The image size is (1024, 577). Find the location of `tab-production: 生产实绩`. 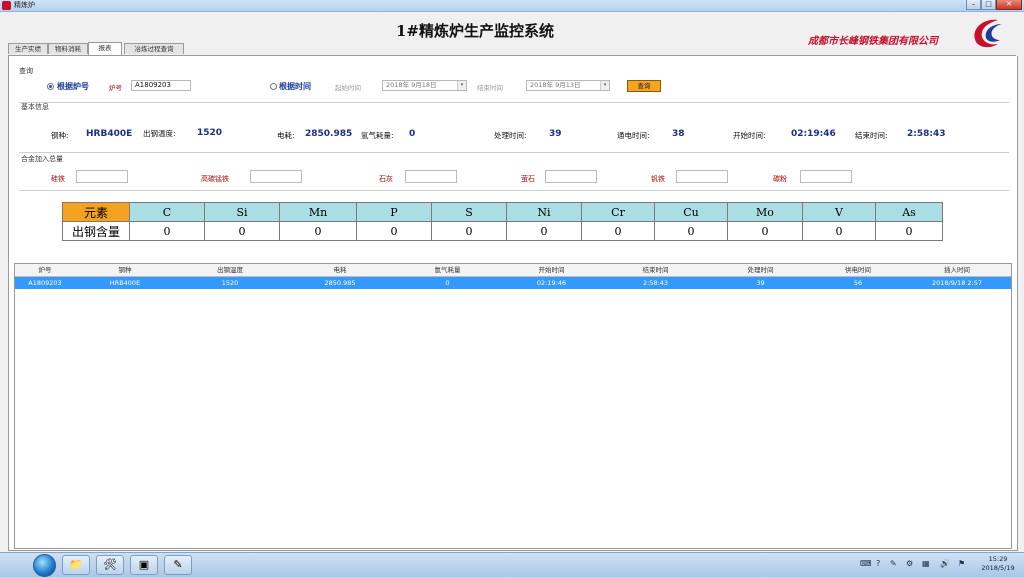

tab-production: 生产实绩 is located at coordinates (28, 48).